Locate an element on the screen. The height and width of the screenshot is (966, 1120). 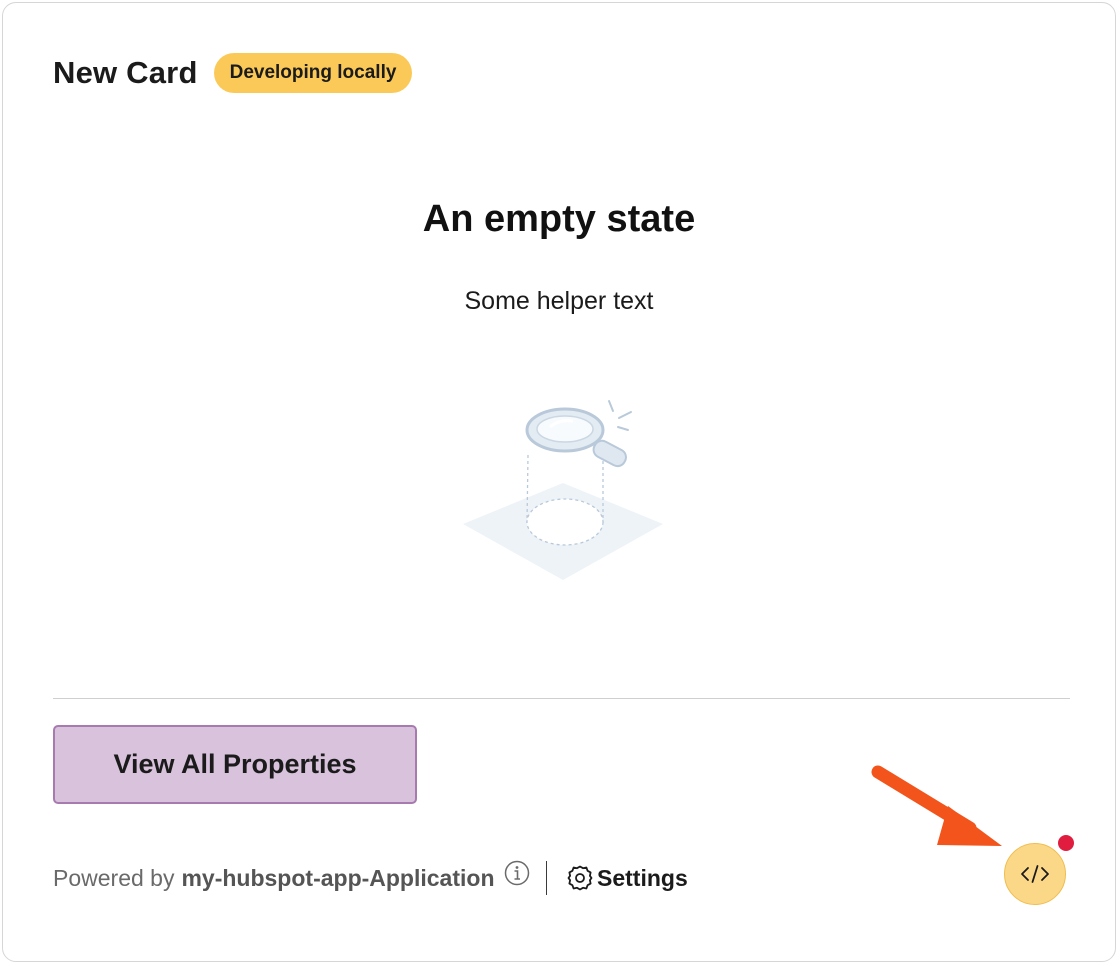
dev-tools-code-button is located at coordinates (1035, 874).